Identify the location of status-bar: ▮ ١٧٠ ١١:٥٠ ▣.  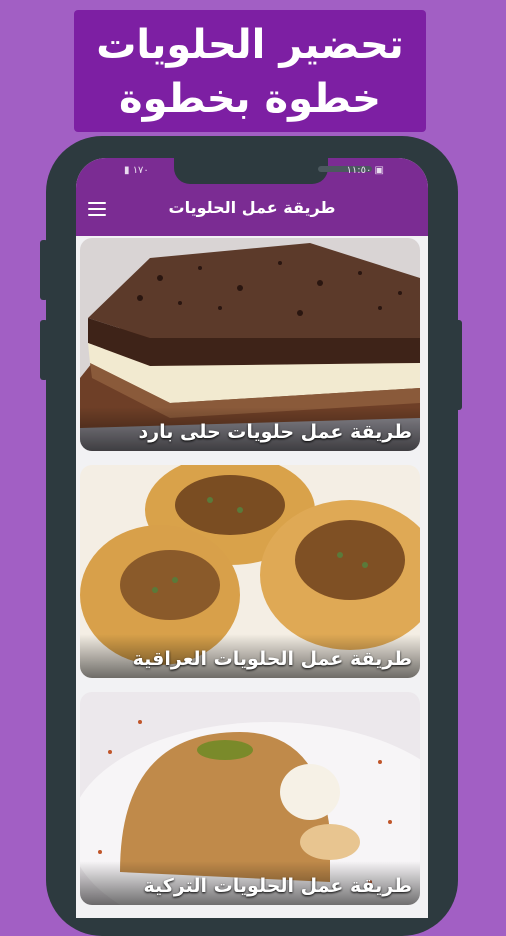
(252, 171).